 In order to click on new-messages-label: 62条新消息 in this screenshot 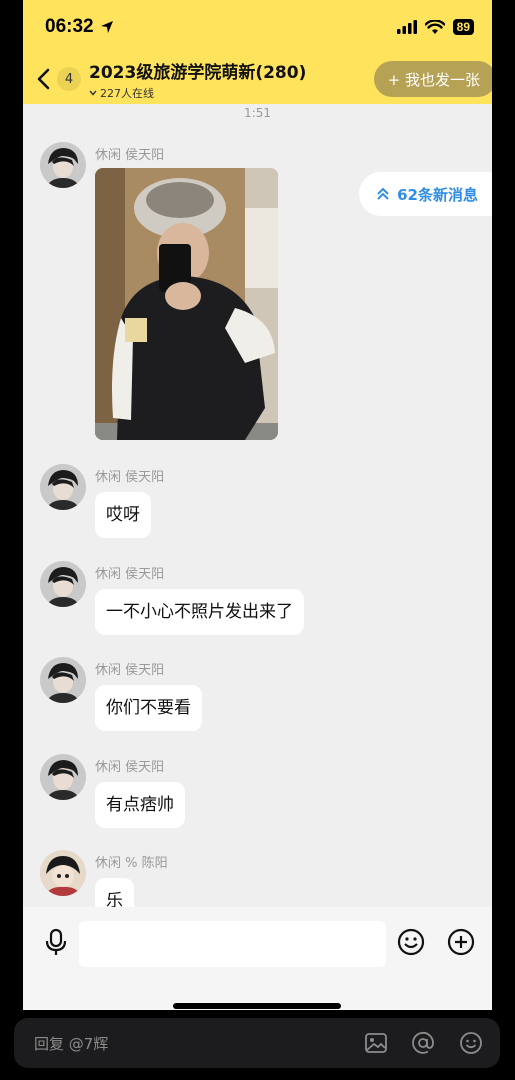, I will do `click(437, 194)`.